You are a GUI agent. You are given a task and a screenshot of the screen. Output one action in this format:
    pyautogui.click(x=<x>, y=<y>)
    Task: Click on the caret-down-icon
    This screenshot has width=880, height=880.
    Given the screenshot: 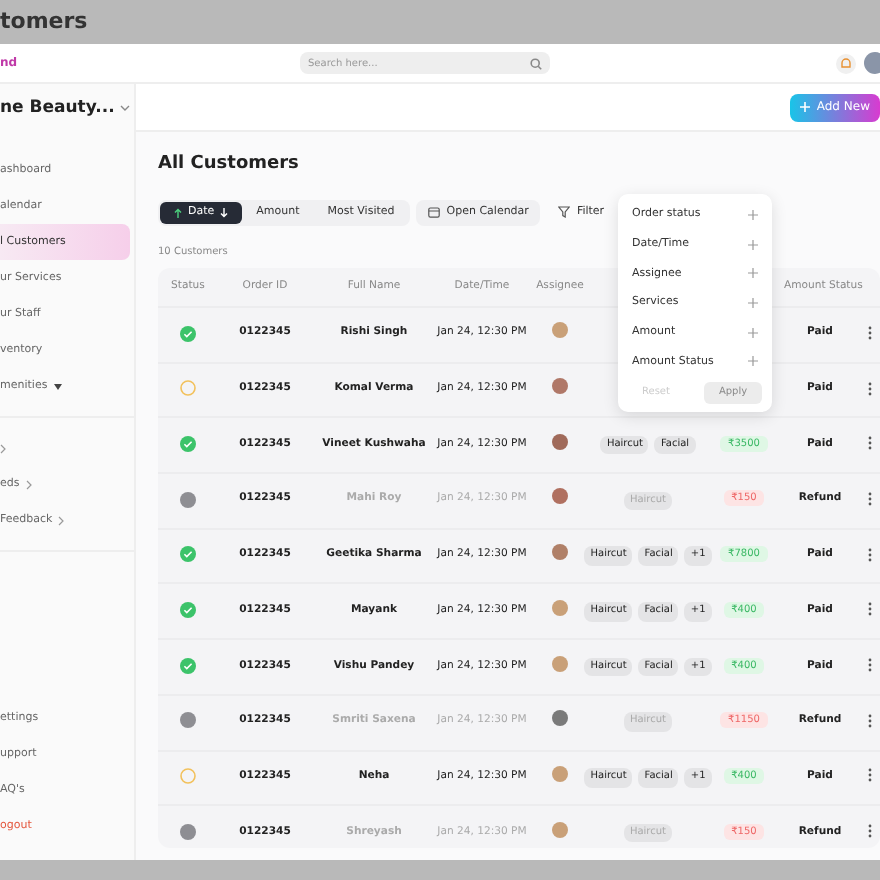 What is the action you would take?
    pyautogui.click(x=57, y=386)
    